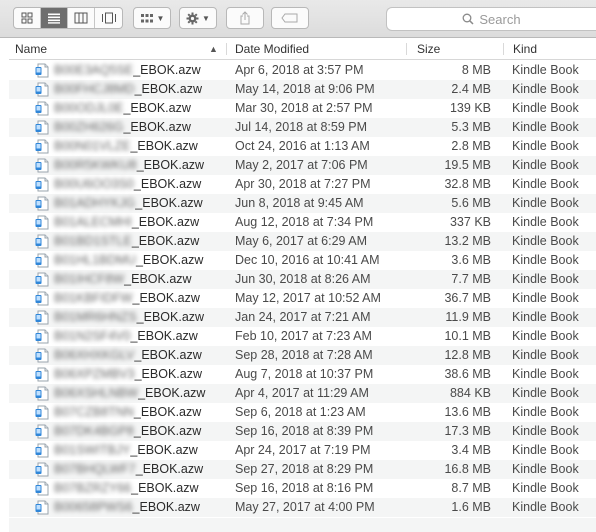 The height and width of the screenshot is (532, 596). Describe the element at coordinates (471, 450) in the screenshot. I see `file-size: 3.4 MB` at that location.